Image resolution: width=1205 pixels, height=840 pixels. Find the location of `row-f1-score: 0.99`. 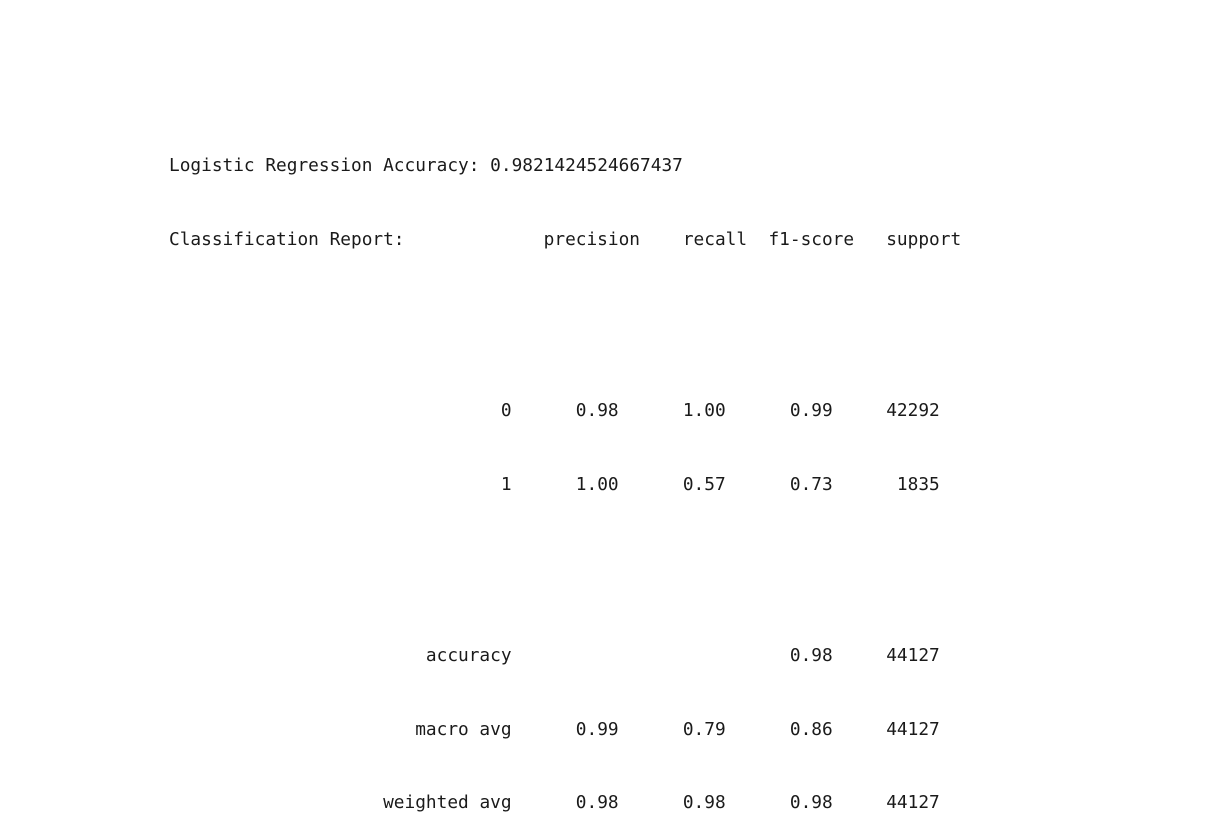

row-f1-score: 0.99 is located at coordinates (811, 410).